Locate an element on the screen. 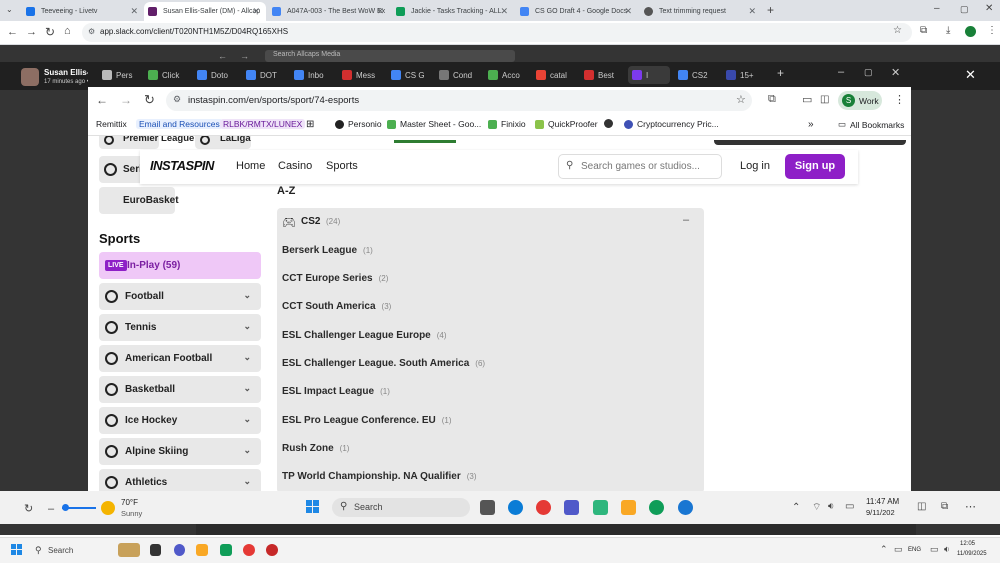 This screenshot has width=1000, height=563. slack-search-bar: Search Allcaps Media is located at coordinates (390, 56).